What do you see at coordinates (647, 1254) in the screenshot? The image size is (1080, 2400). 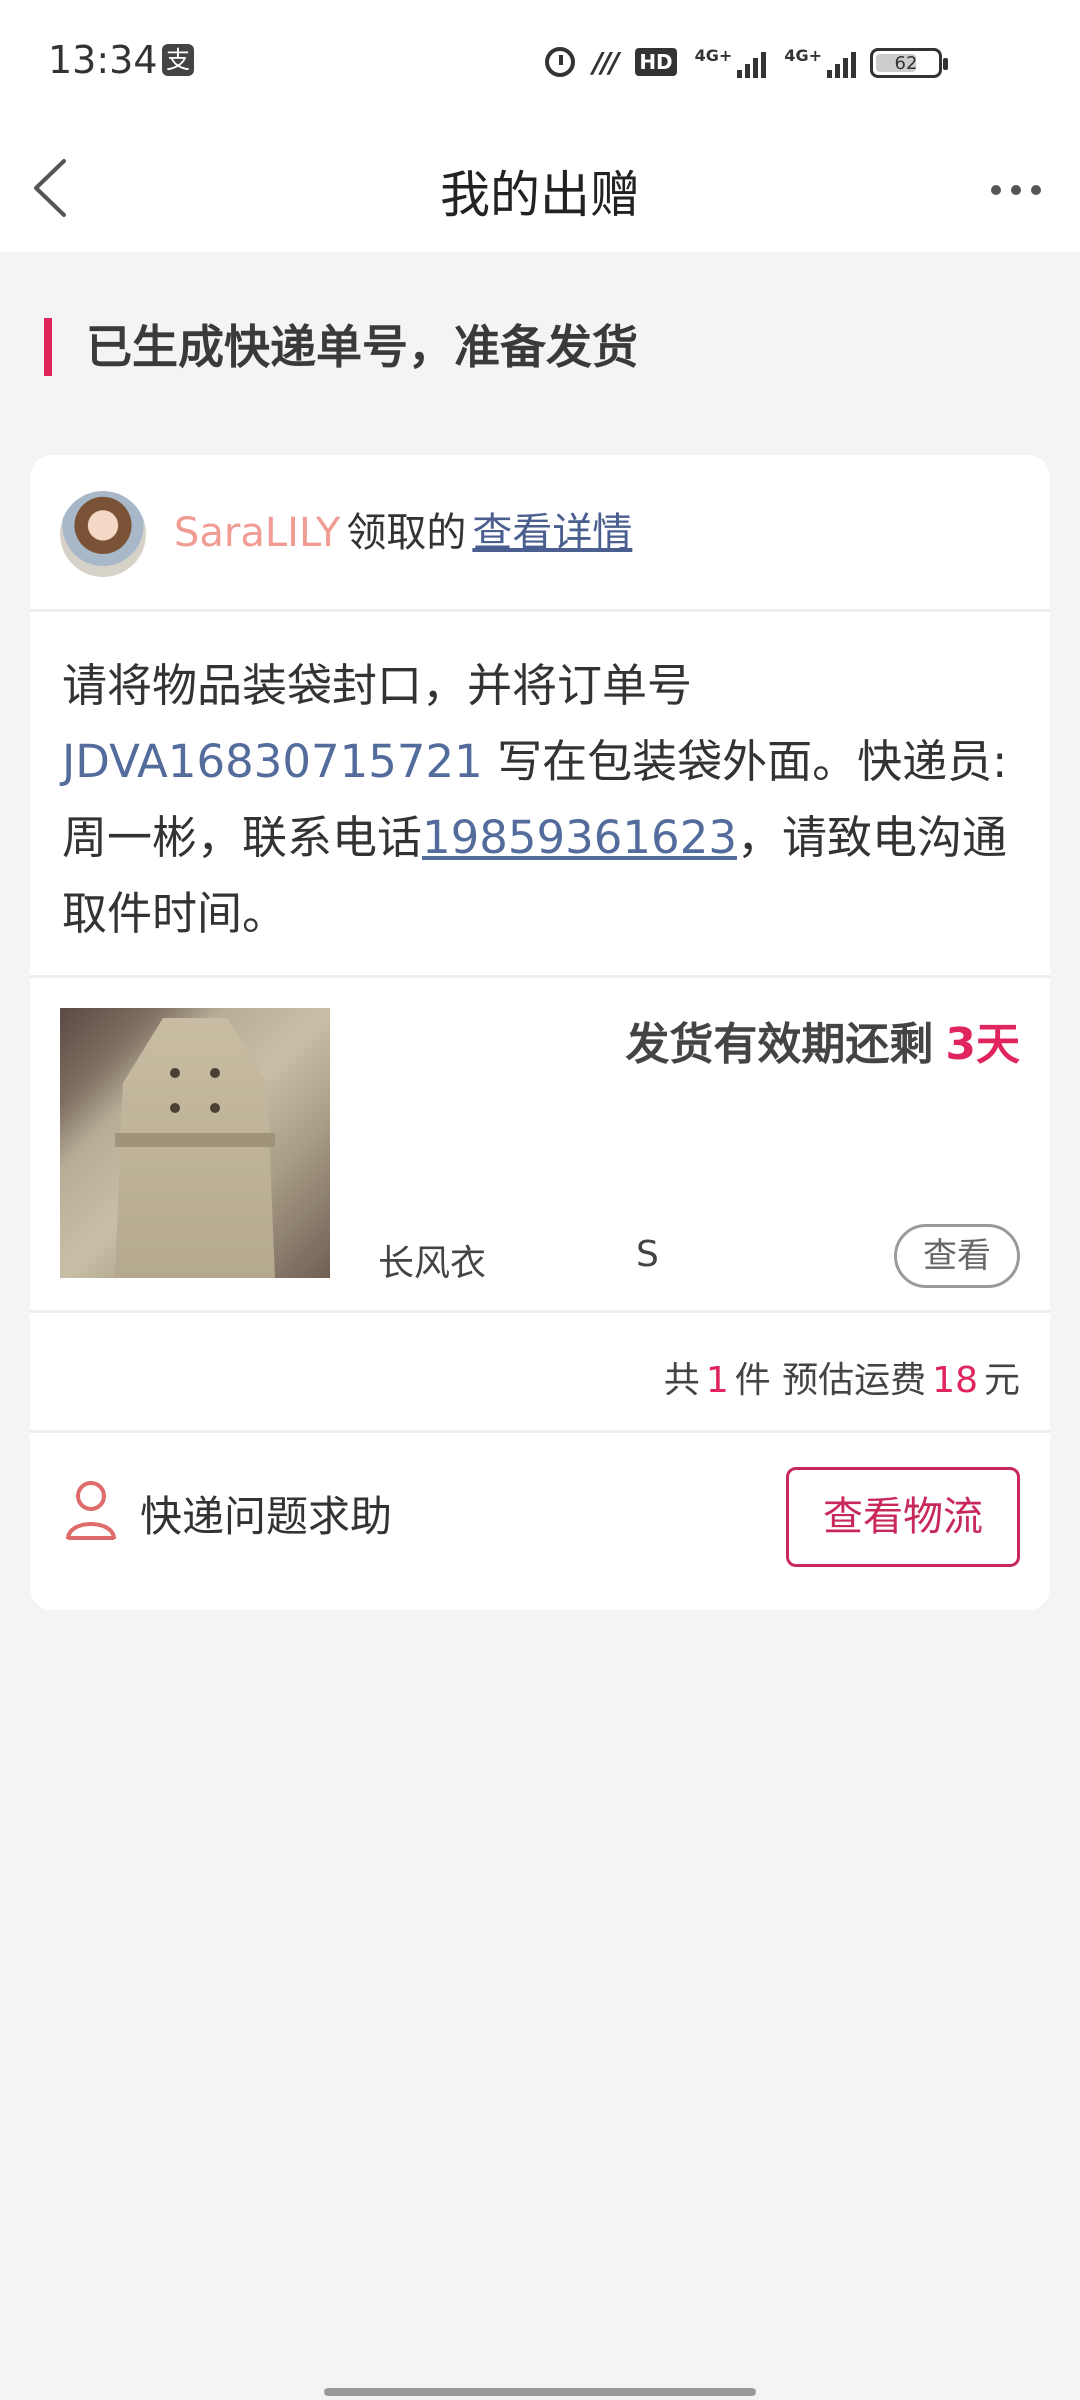 I see `item-size: S` at bounding box center [647, 1254].